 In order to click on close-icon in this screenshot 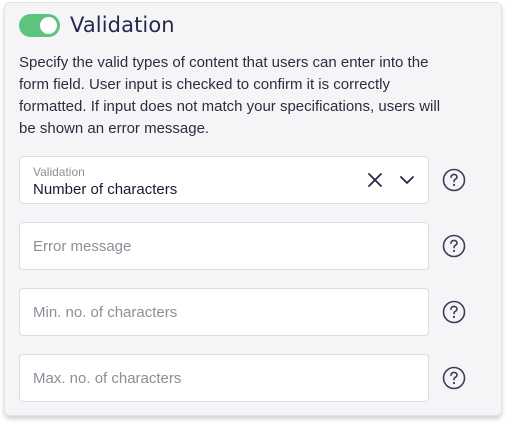, I will do `click(375, 180)`.